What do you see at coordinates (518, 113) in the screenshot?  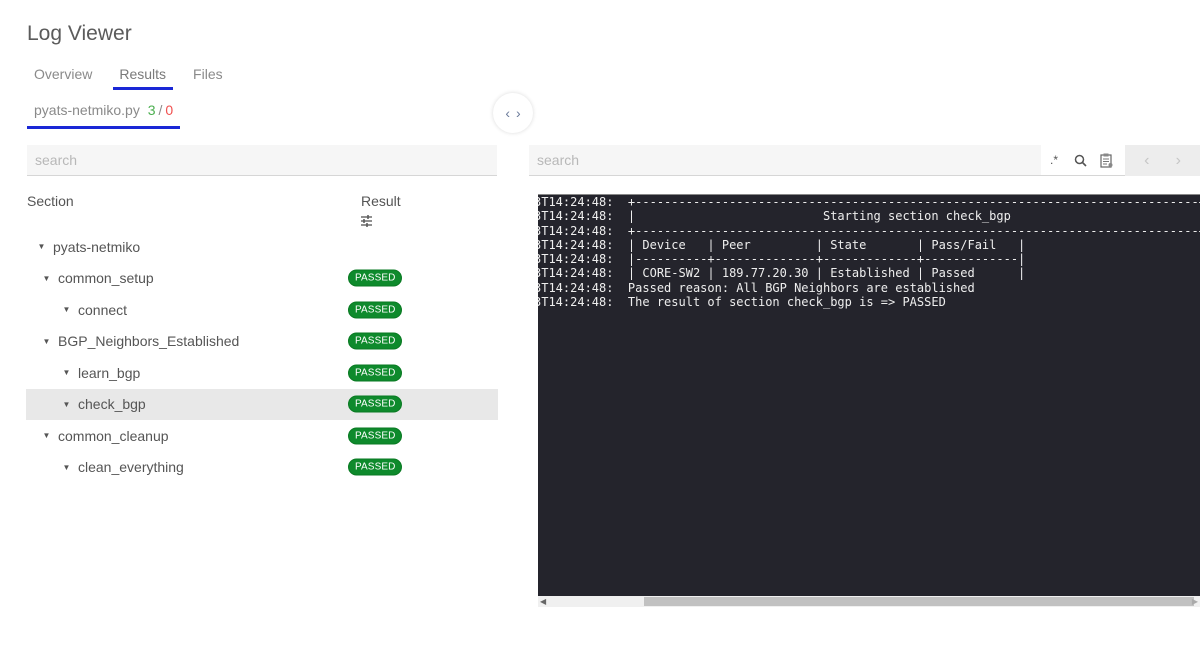 I see `chevron-right-icon: ›` at bounding box center [518, 113].